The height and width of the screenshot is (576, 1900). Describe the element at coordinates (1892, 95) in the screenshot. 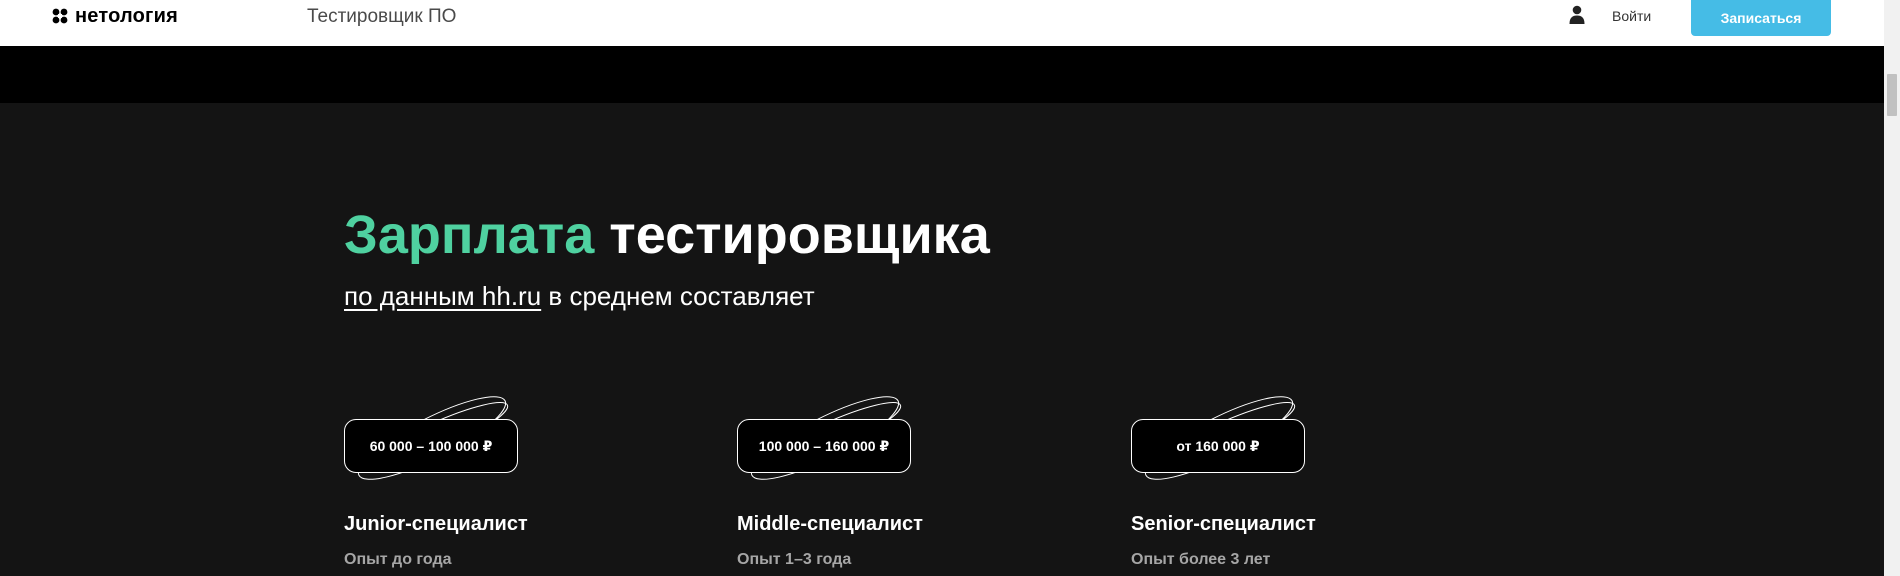

I see `scrollbar-thumb` at that location.